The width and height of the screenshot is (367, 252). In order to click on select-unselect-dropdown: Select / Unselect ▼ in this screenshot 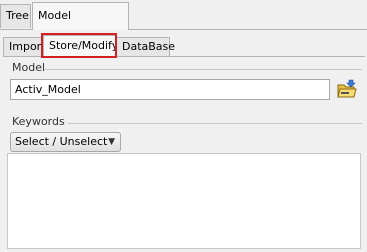, I will do `click(65, 142)`.